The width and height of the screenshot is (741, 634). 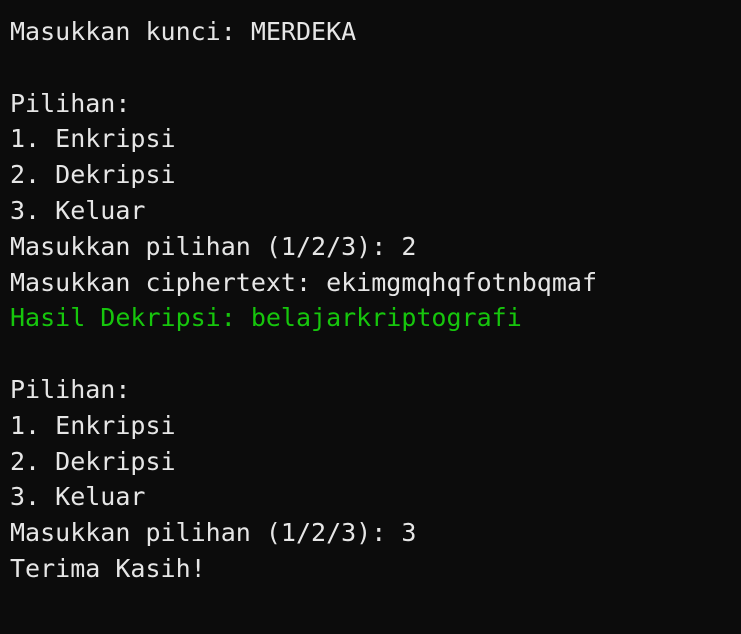 What do you see at coordinates (213, 533) in the screenshot?
I see `terminal-line-choice-prompt: Masukkan pilihan (1/2/3): 3` at bounding box center [213, 533].